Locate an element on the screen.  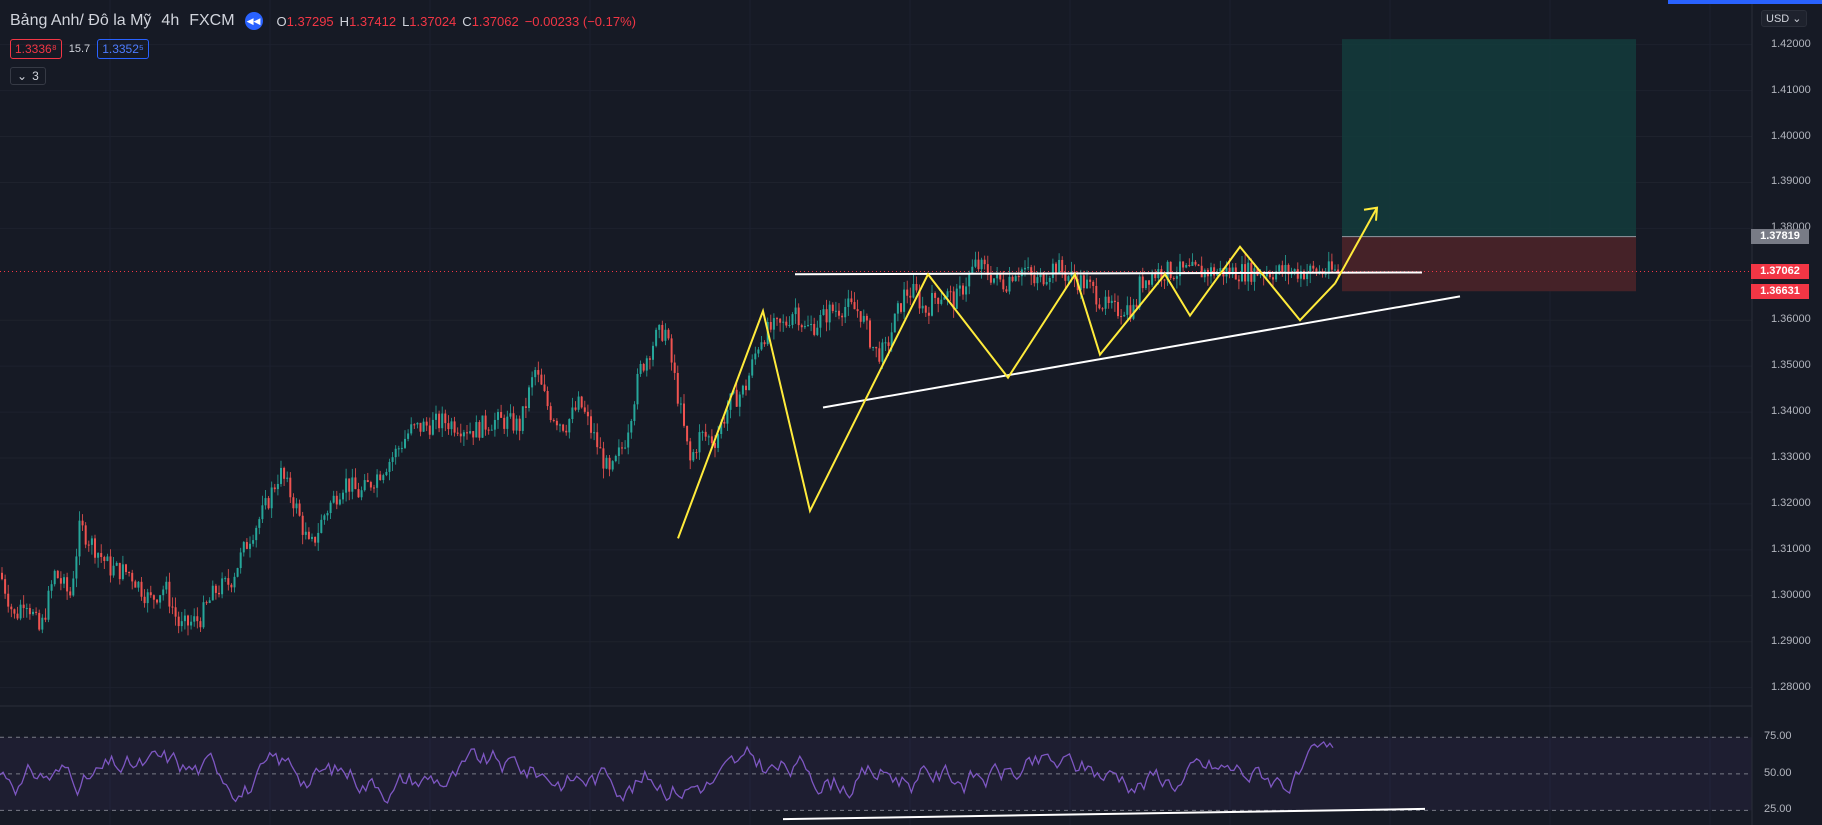
rewind-icon: ◀◀ is located at coordinates (253, 21).